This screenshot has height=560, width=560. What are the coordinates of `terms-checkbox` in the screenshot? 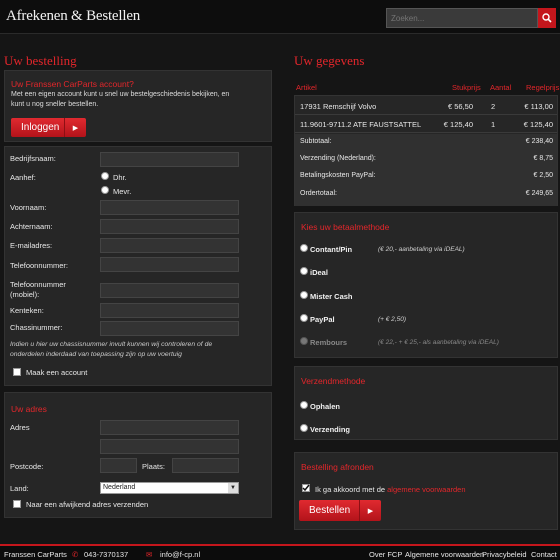 It's located at (306, 488).